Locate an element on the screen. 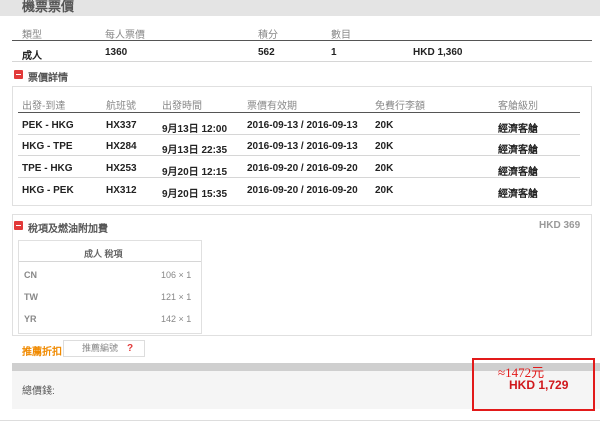  route: HKG - TPE is located at coordinates (47, 146).